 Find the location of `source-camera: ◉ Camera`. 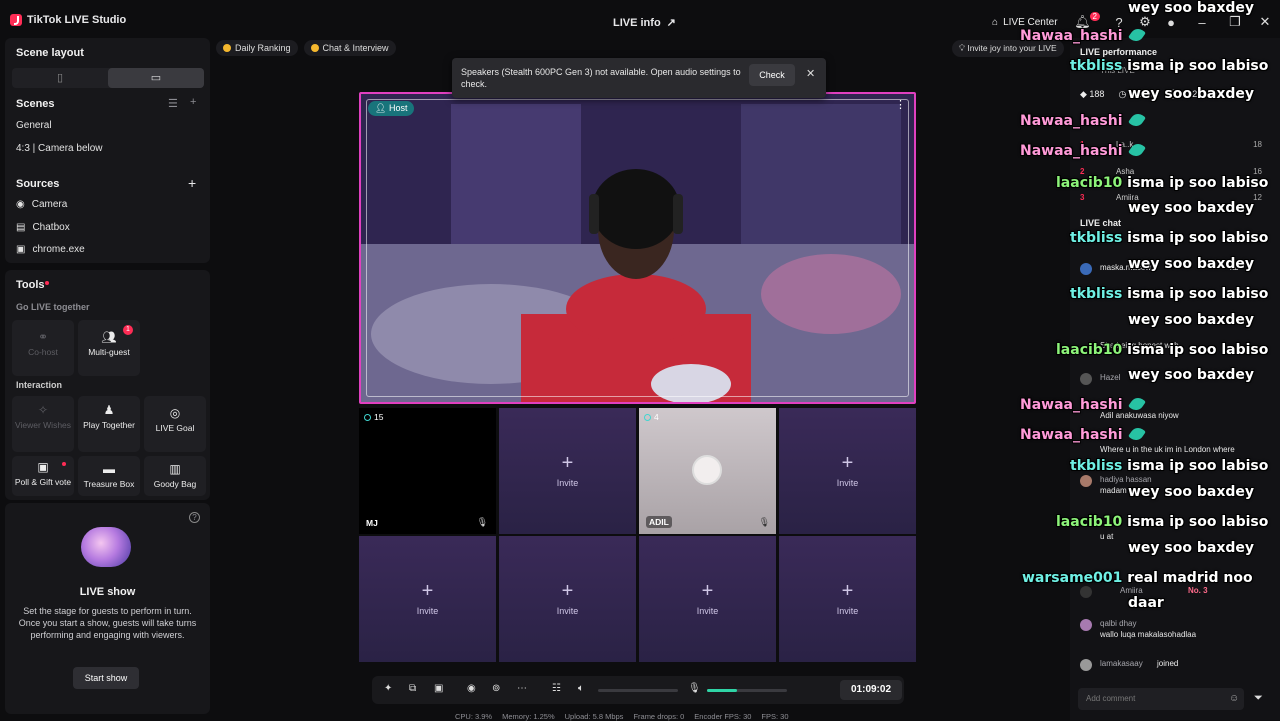

source-camera: ◉ Camera is located at coordinates (41, 204).